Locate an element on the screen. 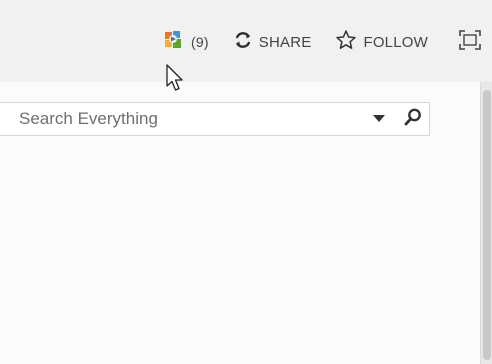 The image size is (492, 364). sync-icon is located at coordinates (243, 42).